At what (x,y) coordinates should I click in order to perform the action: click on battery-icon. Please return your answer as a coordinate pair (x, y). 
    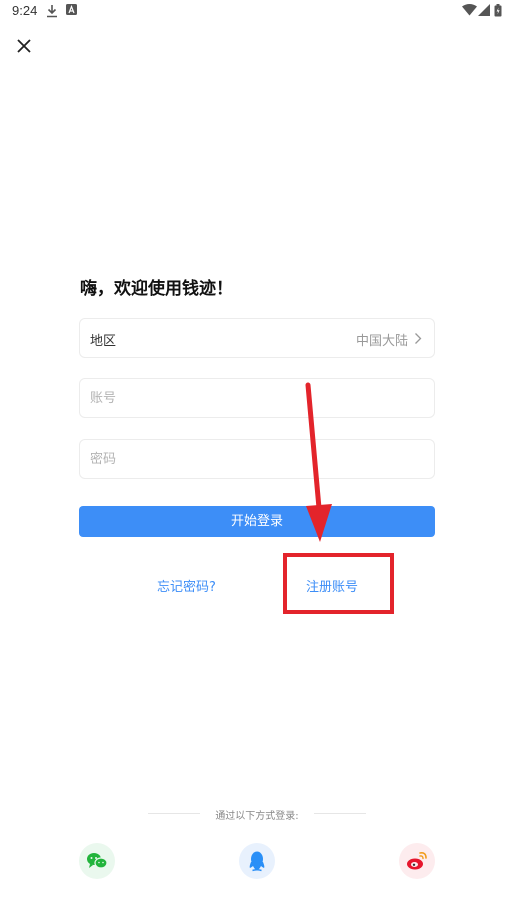
    Looking at the image, I should click on (498, 10).